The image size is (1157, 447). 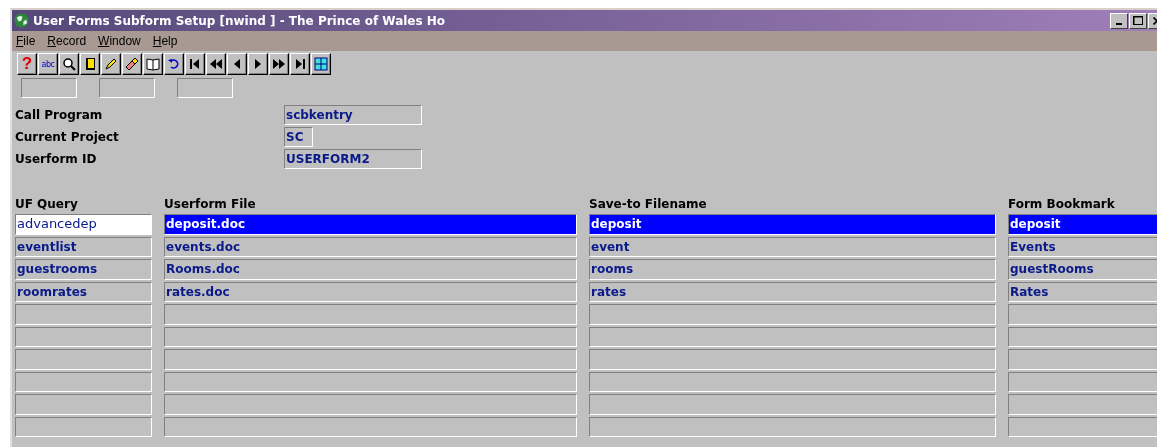 I want to click on menu-item: Window, so click(x=119, y=41).